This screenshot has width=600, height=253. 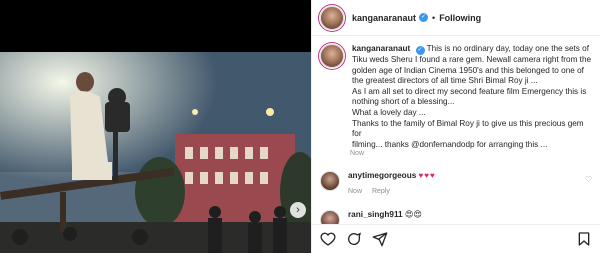 What do you see at coordinates (357, 153) in the screenshot?
I see `post-timestamp: Now` at bounding box center [357, 153].